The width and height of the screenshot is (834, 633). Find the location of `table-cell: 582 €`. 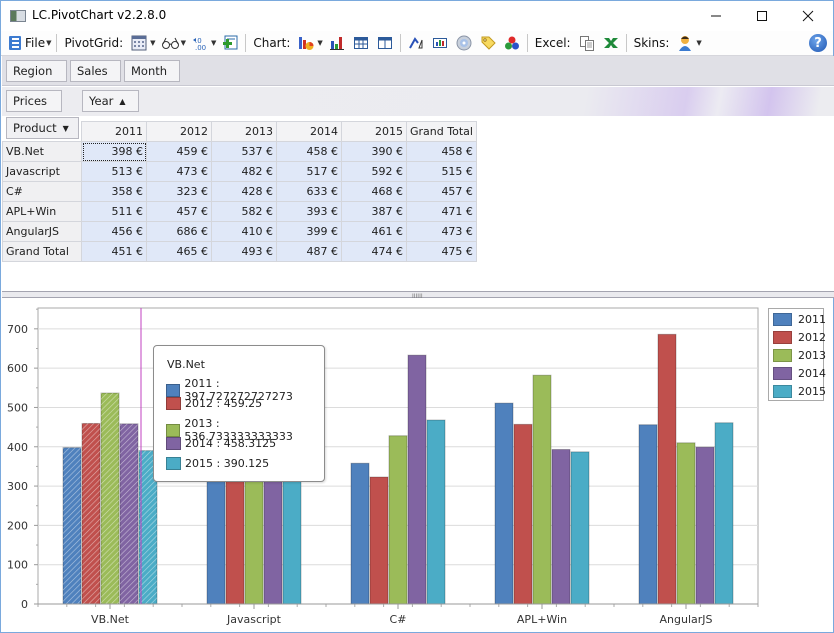

table-cell: 582 € is located at coordinates (244, 211).